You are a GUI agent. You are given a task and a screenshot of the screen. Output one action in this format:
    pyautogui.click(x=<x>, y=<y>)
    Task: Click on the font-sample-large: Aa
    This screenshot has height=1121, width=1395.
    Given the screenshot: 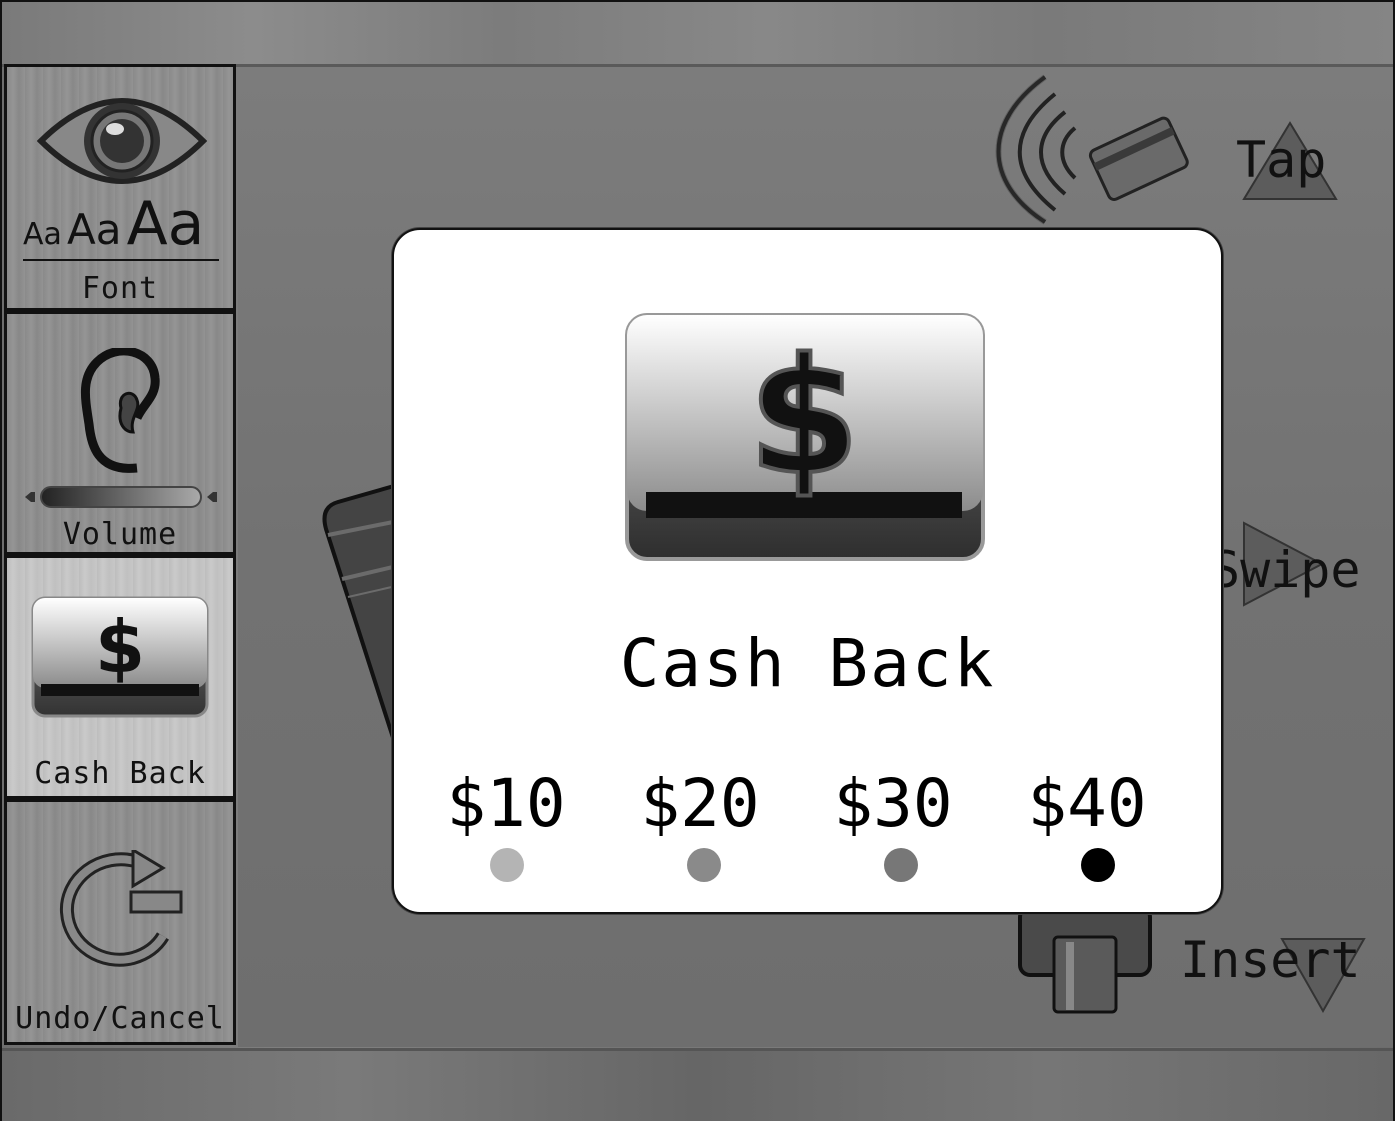 What is the action you would take?
    pyautogui.click(x=165, y=224)
    